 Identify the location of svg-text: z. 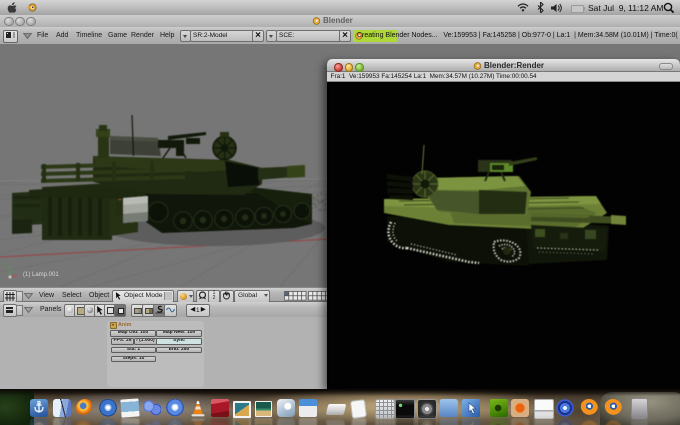
(4, 265).